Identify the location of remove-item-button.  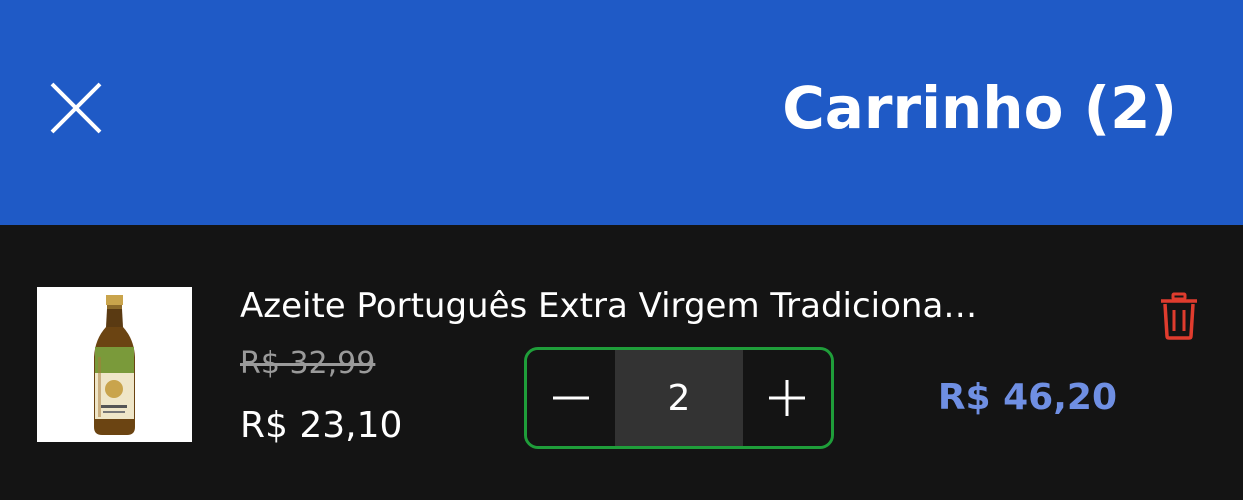
(1179, 316).